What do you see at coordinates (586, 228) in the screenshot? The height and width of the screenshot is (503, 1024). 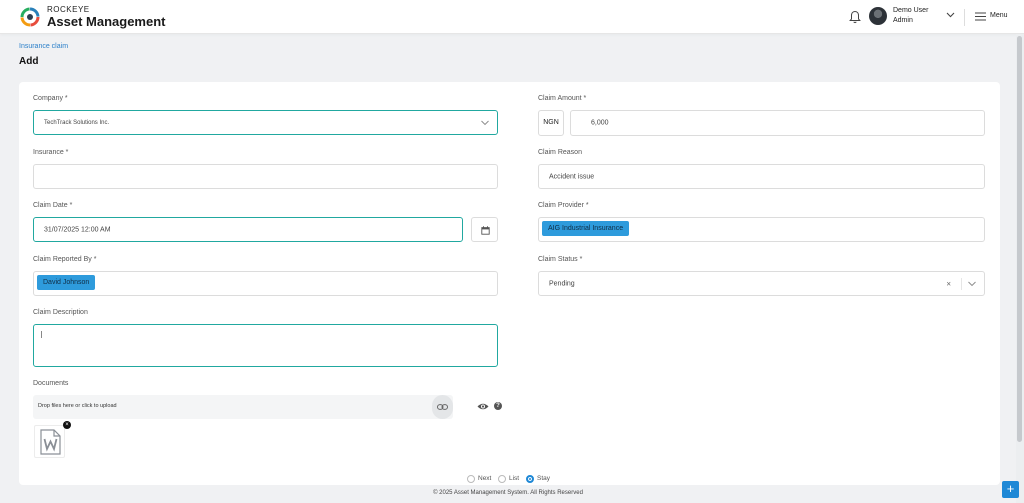 I see `claim-provider-tag: AIG Industrial Insurance` at bounding box center [586, 228].